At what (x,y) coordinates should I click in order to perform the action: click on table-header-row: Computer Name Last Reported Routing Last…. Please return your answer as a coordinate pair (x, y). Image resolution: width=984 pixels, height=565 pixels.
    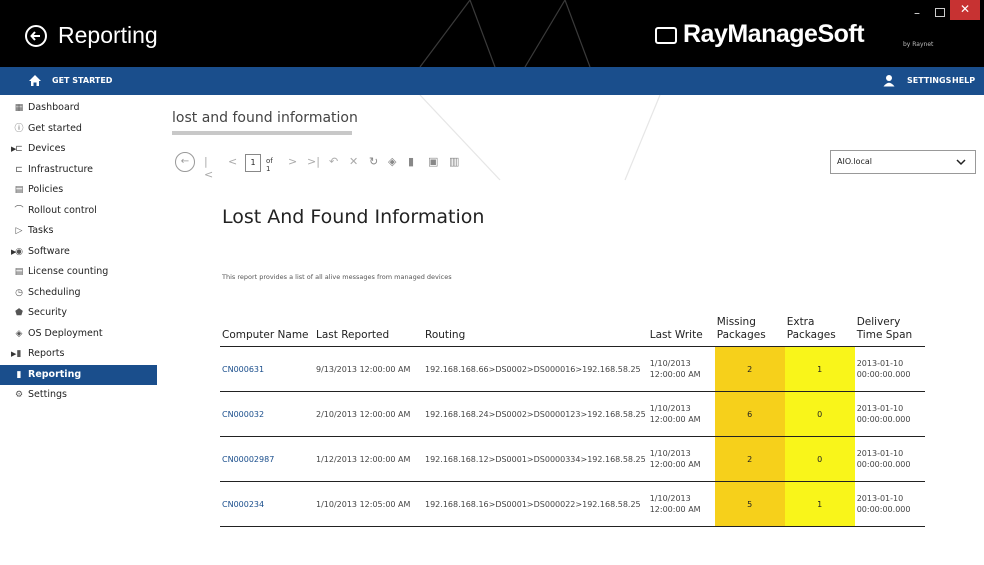
    Looking at the image, I should click on (572, 331).